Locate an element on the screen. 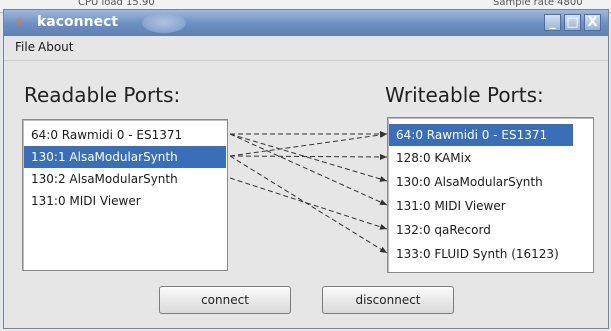 The width and height of the screenshot is (611, 331). connection-lines is located at coordinates (308, 192).